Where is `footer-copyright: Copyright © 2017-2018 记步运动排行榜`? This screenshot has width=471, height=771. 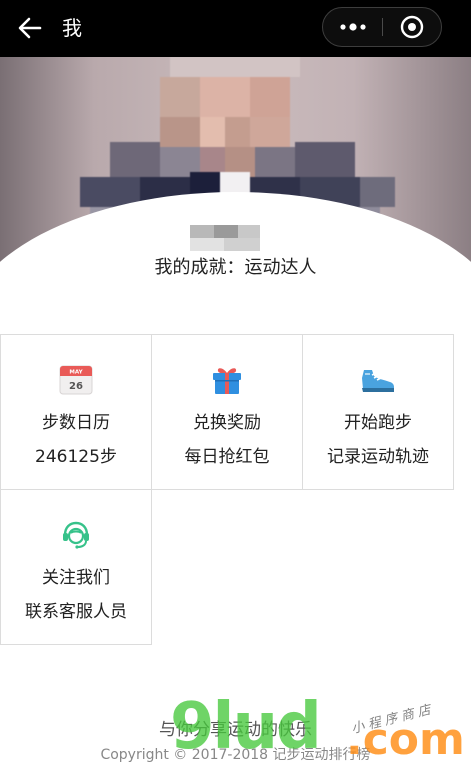 footer-copyright: Copyright © 2017-2018 记步运动排行榜 is located at coordinates (235, 755).